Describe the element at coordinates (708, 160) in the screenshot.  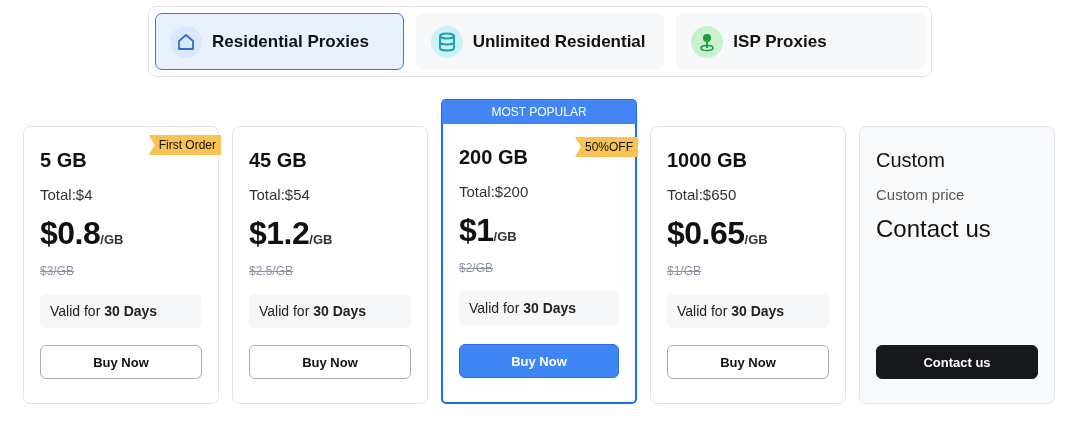
I see `plan-size: 1000 GB` at that location.